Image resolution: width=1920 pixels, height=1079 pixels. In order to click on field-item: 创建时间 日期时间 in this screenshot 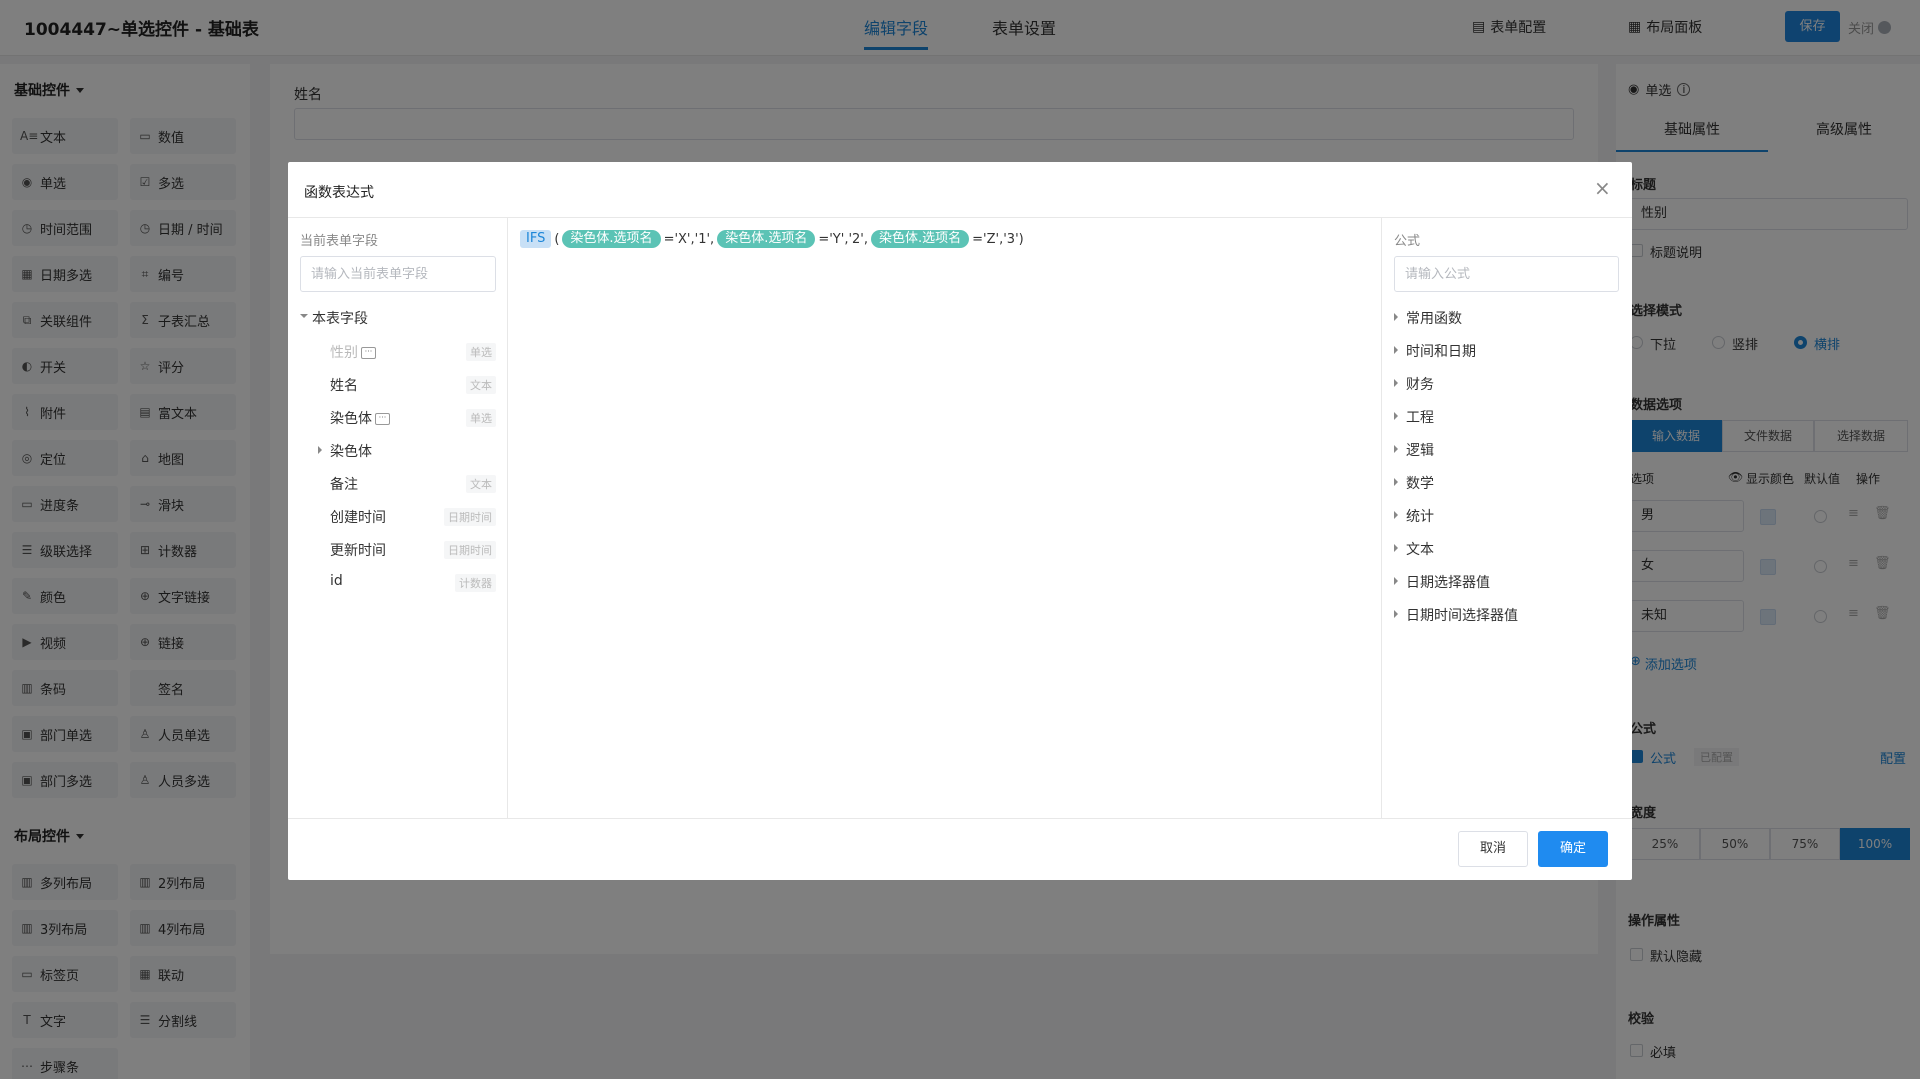, I will do `click(398, 516)`.